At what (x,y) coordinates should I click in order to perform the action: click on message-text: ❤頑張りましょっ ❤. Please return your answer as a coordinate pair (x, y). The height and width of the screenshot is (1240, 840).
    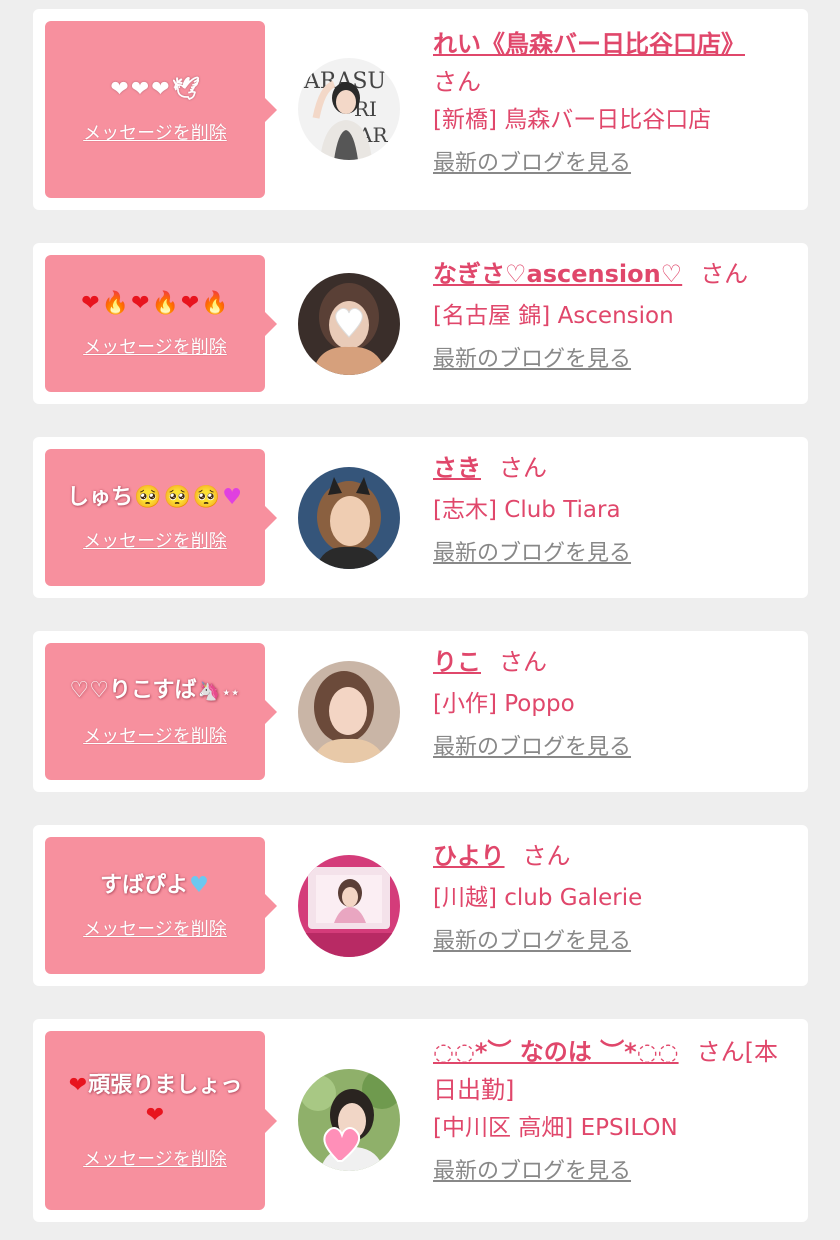
    Looking at the image, I should click on (155, 1101).